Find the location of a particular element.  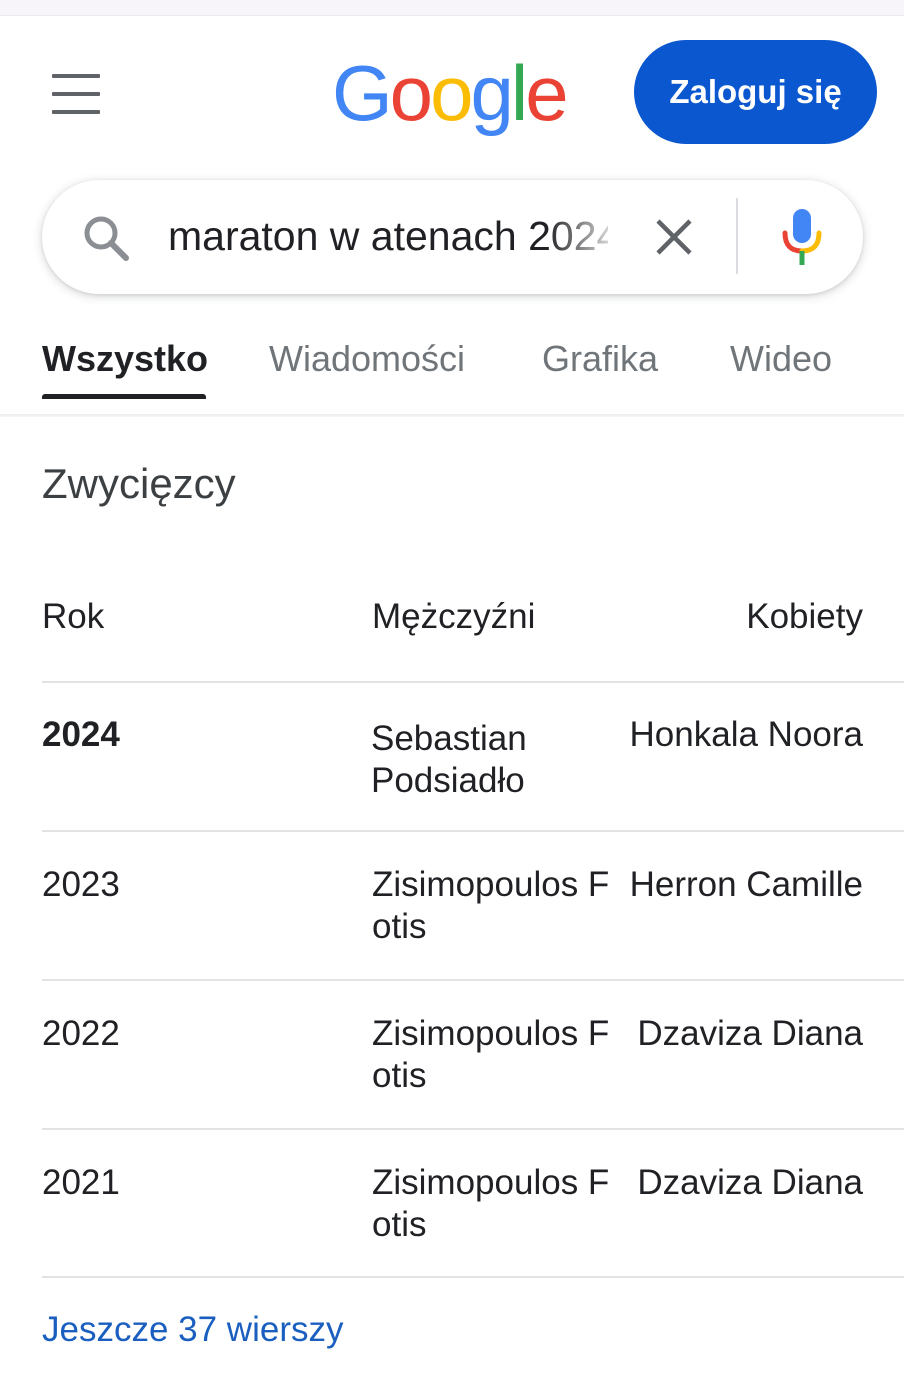

table-cell-women: Herron Camille is located at coordinates (746, 884).